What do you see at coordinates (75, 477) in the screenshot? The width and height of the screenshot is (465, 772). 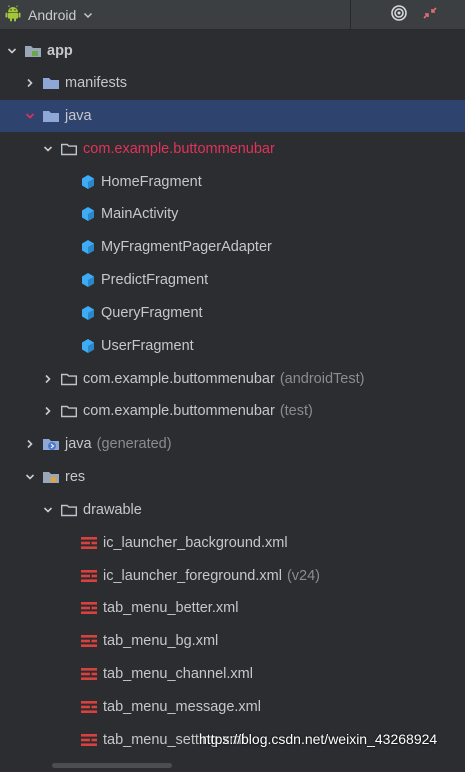 I see `tree-item-label: res` at bounding box center [75, 477].